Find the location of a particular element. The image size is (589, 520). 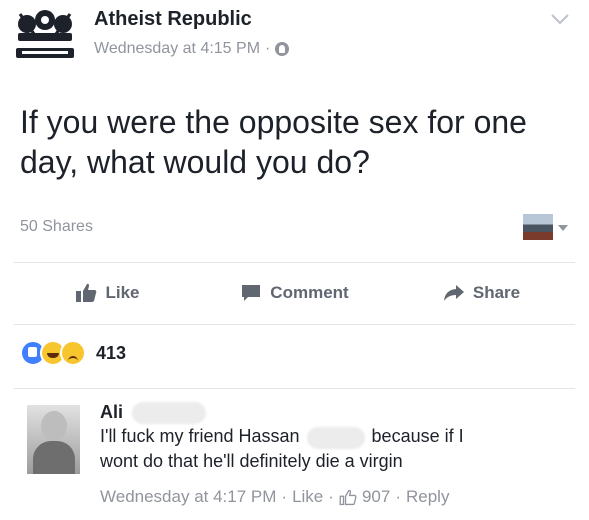

comment-label: Comment is located at coordinates (309, 292).